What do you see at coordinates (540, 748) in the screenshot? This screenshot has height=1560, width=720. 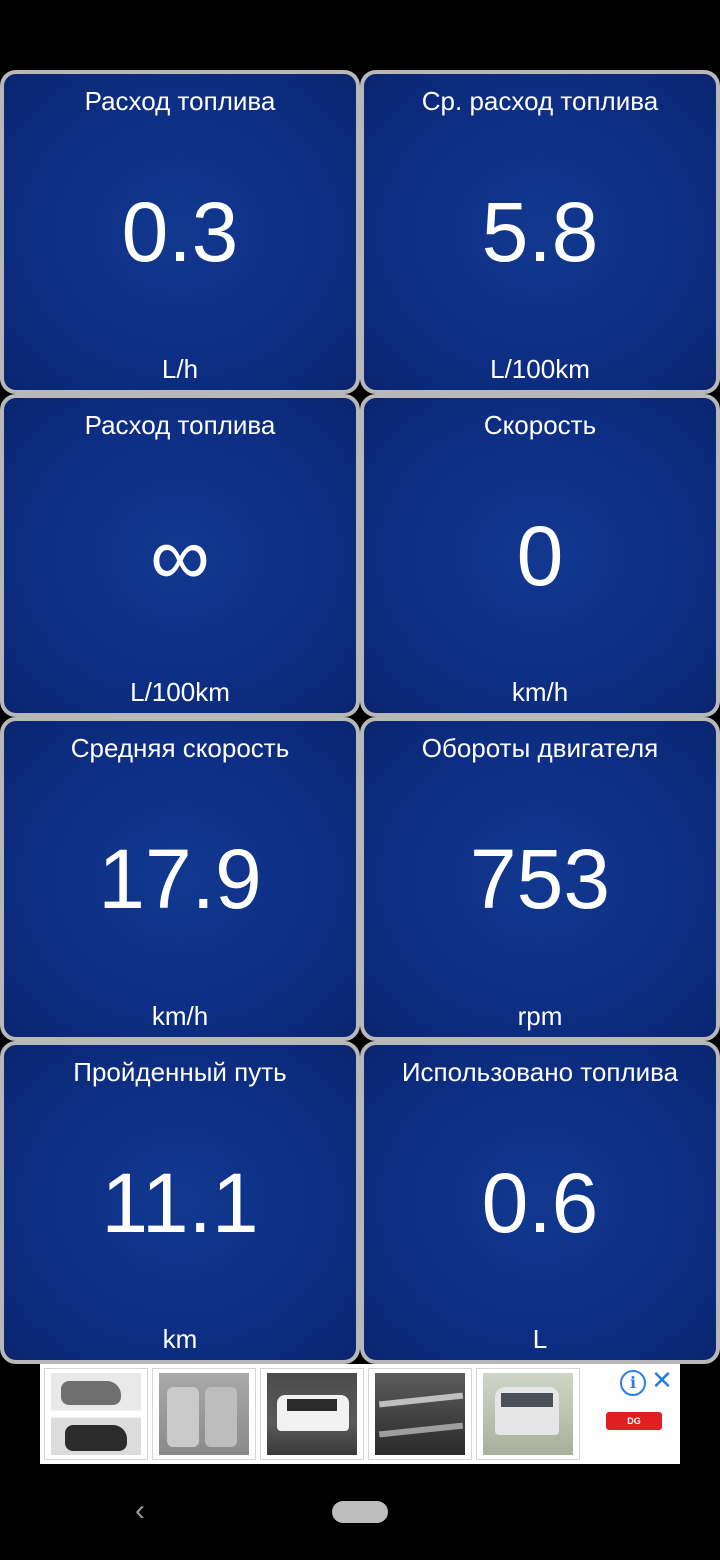 I see `tile-title: Обороты двигателя` at bounding box center [540, 748].